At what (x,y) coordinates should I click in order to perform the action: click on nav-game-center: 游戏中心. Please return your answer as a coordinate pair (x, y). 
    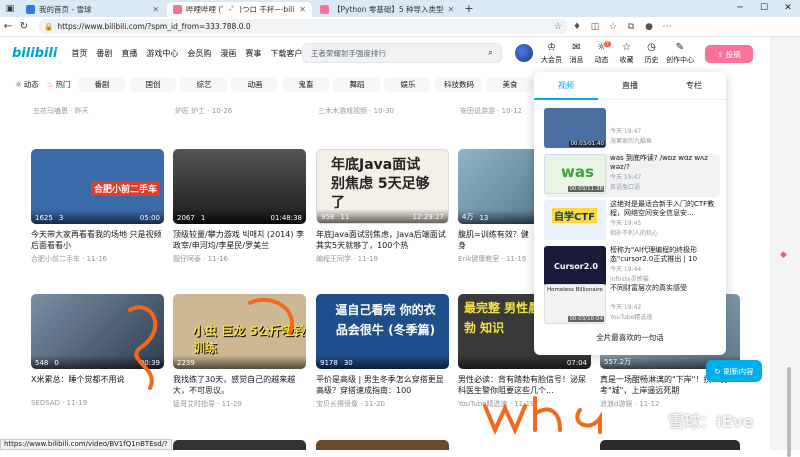
    Looking at the image, I should click on (162, 53).